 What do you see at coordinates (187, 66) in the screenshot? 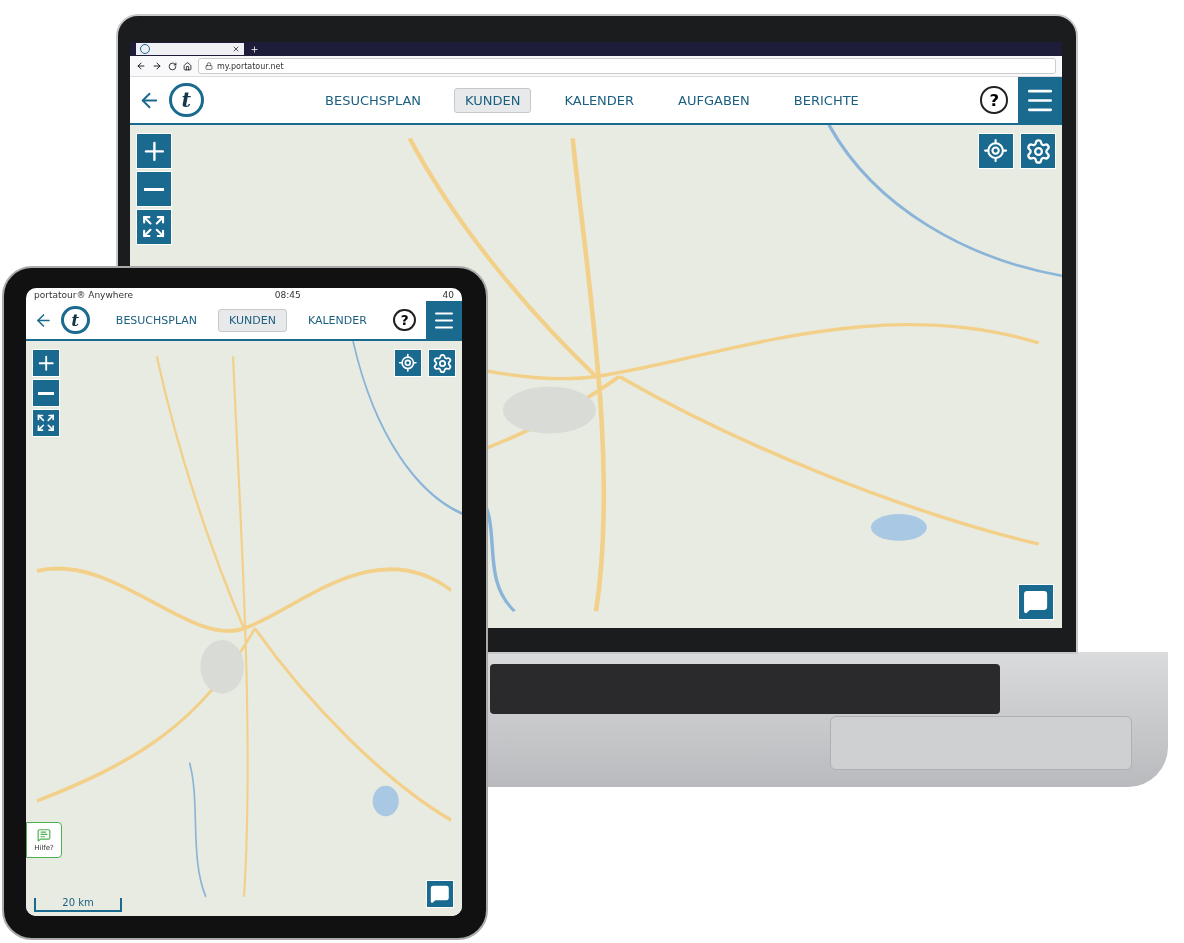
I see `home-icon` at bounding box center [187, 66].